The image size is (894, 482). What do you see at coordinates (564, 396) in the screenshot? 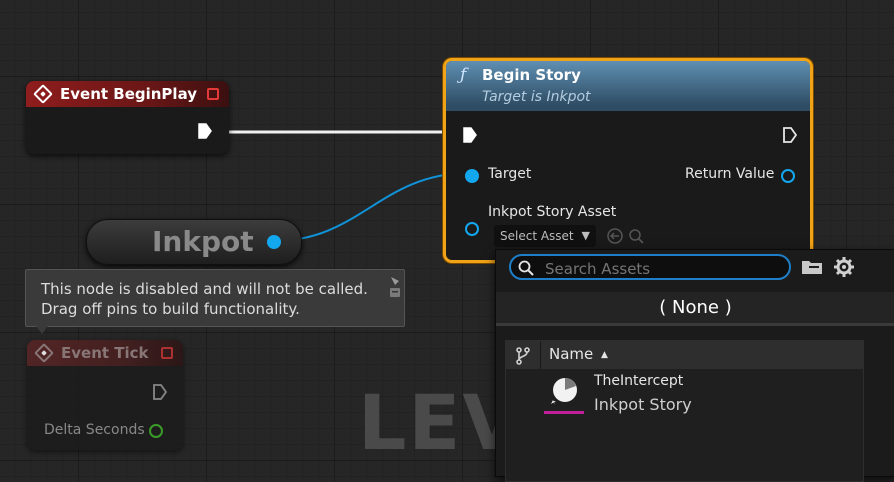
I see `inkpot-story-asset-icon` at bounding box center [564, 396].